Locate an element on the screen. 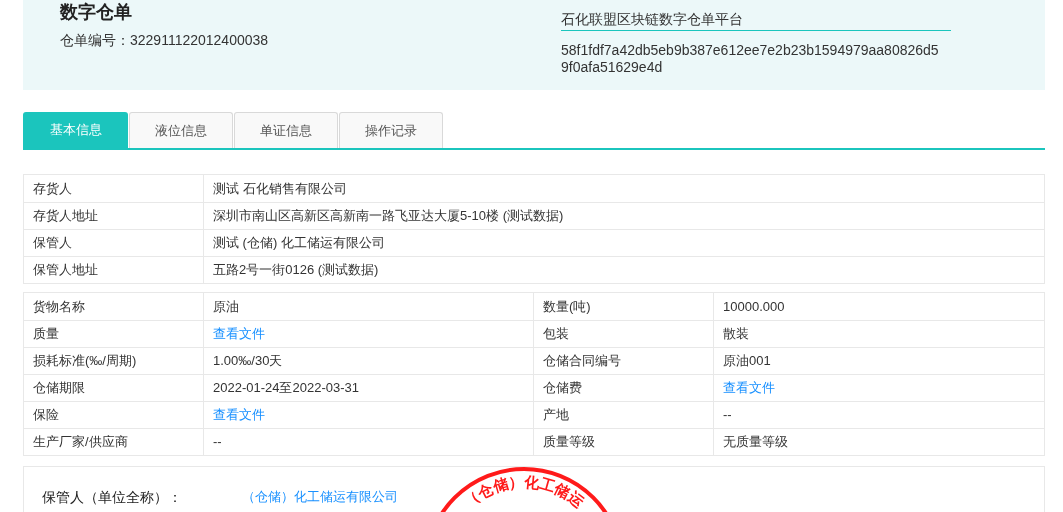  field-label: 仓储合同编号 is located at coordinates (624, 361).